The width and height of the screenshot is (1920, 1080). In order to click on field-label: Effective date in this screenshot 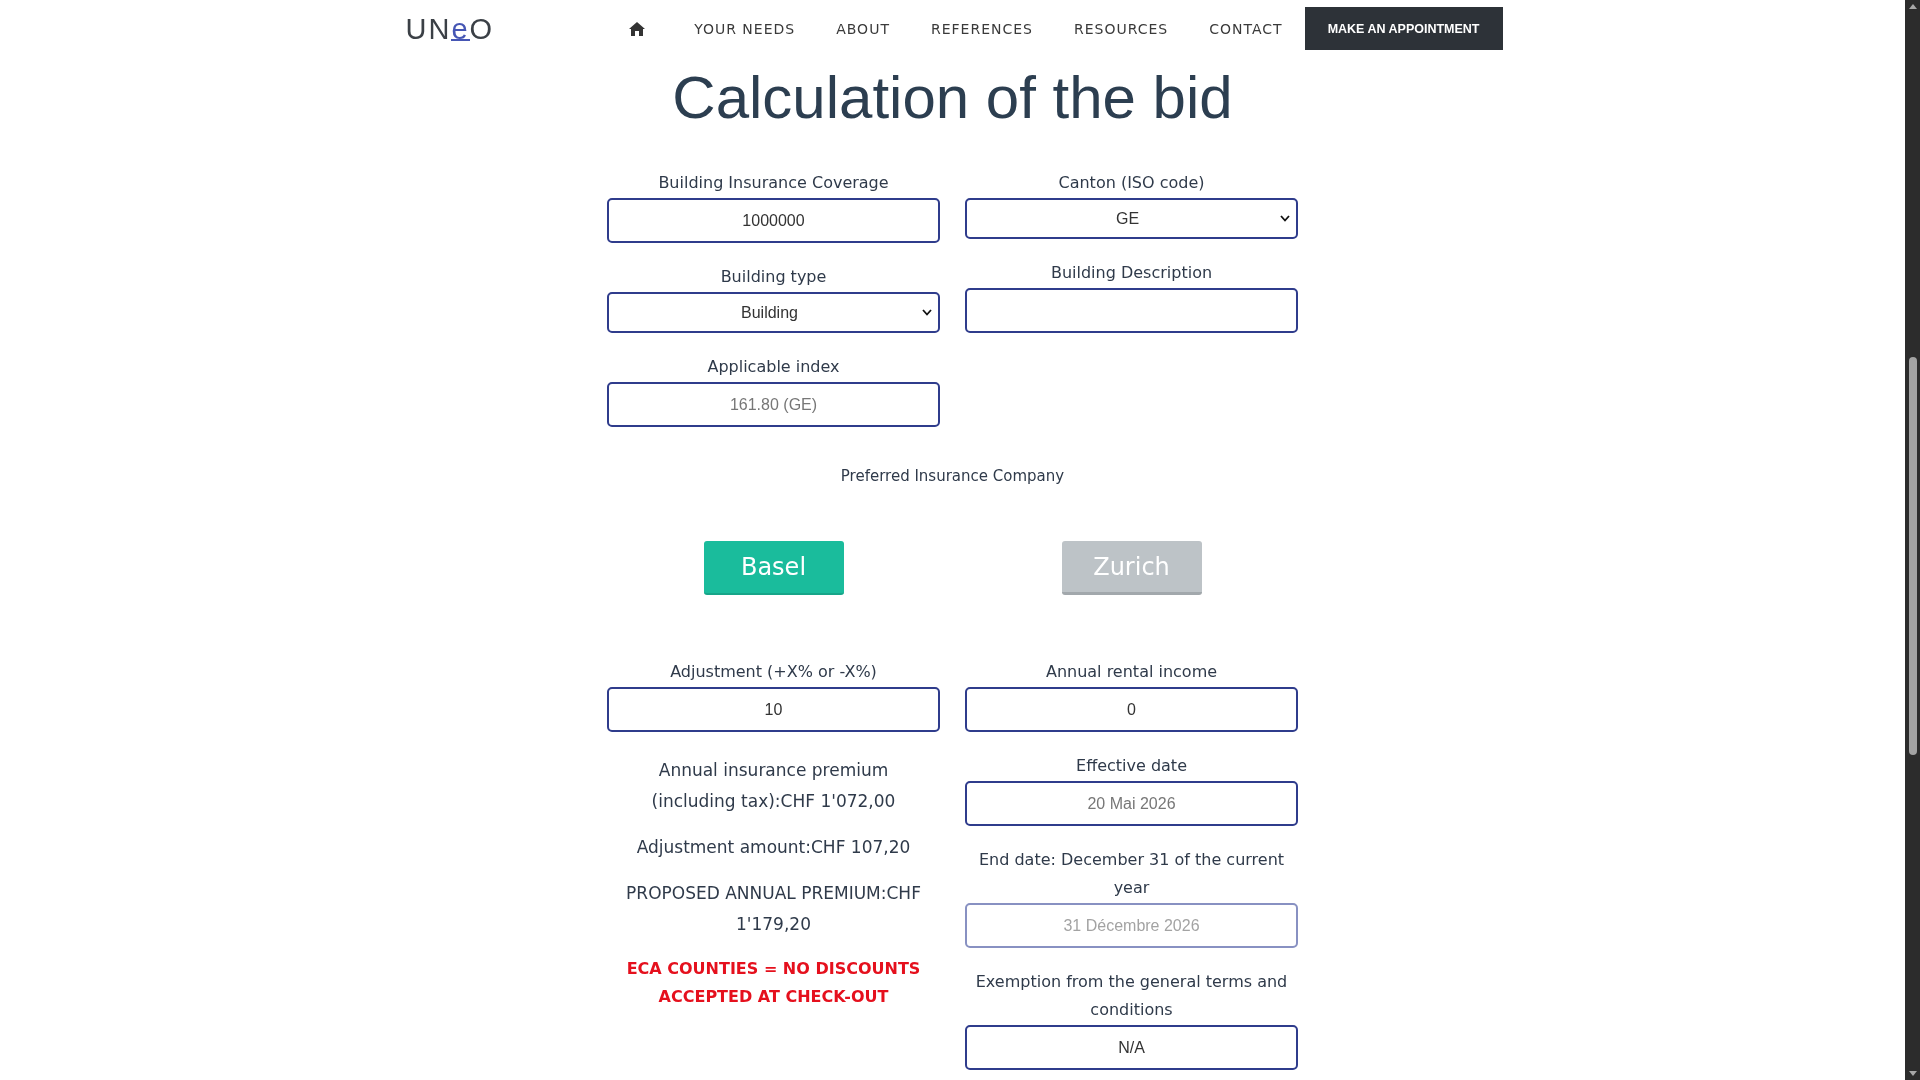, I will do `click(1131, 766)`.